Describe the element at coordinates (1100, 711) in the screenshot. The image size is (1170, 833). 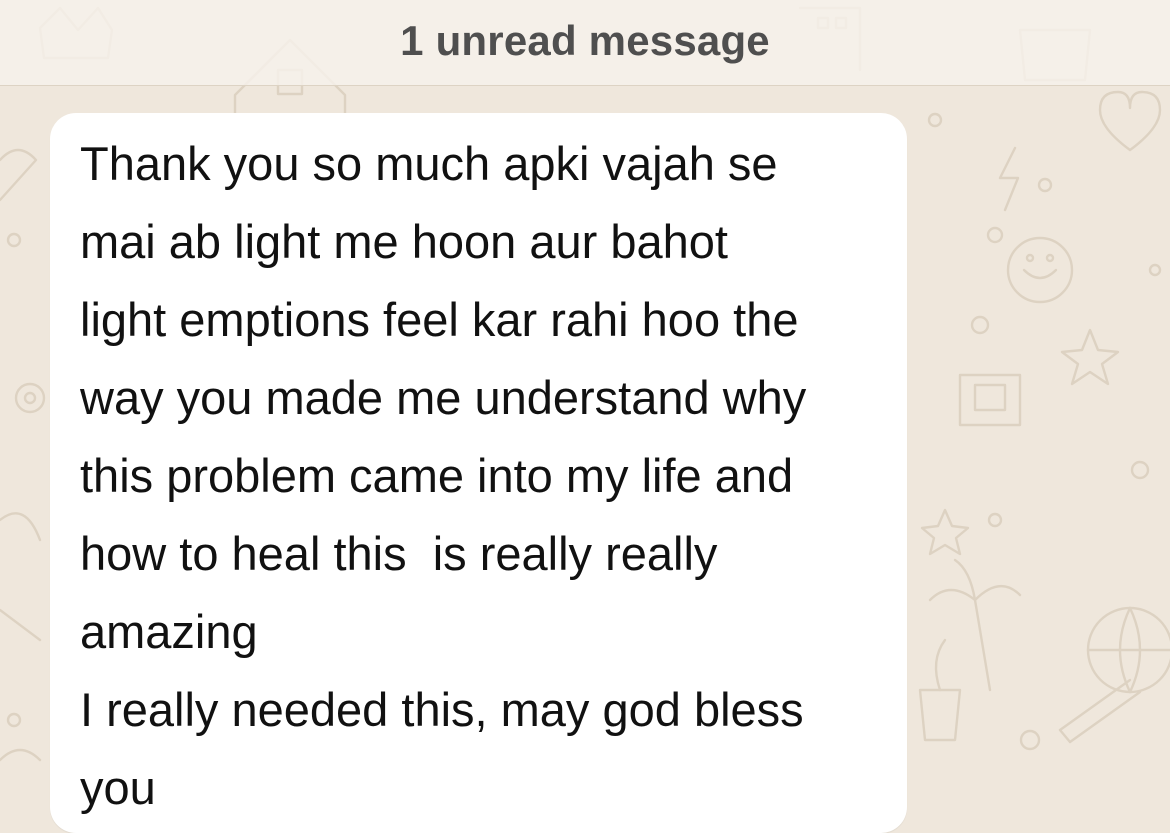
I see `pencil-doodle-icon` at that location.